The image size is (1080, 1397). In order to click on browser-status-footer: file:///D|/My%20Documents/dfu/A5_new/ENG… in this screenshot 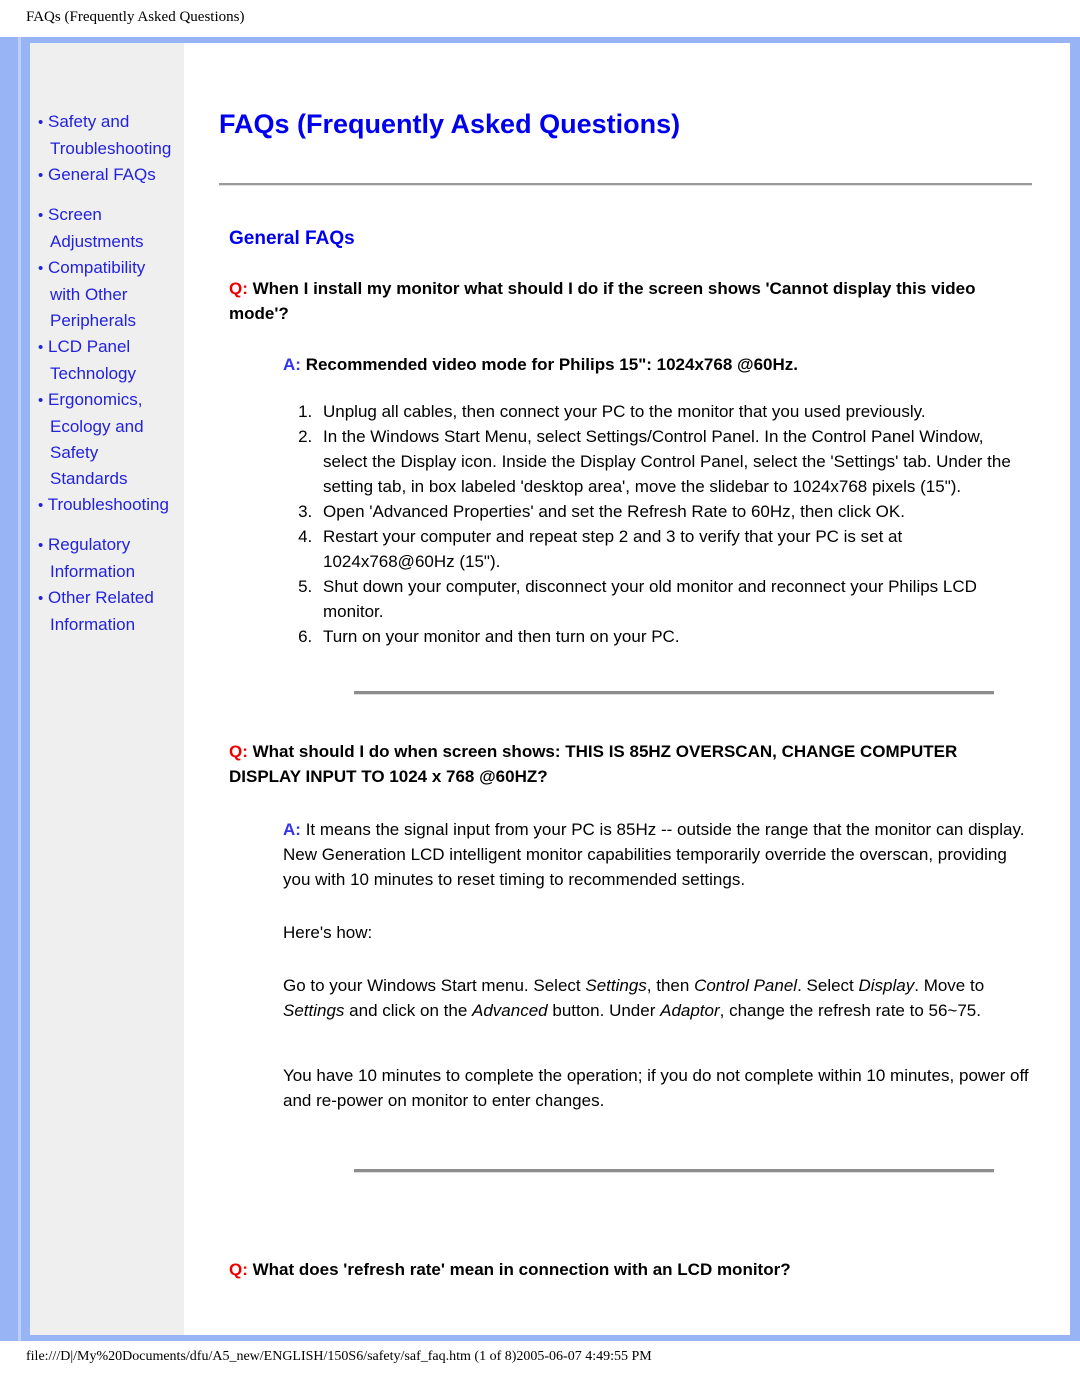, I will do `click(540, 1357)`.